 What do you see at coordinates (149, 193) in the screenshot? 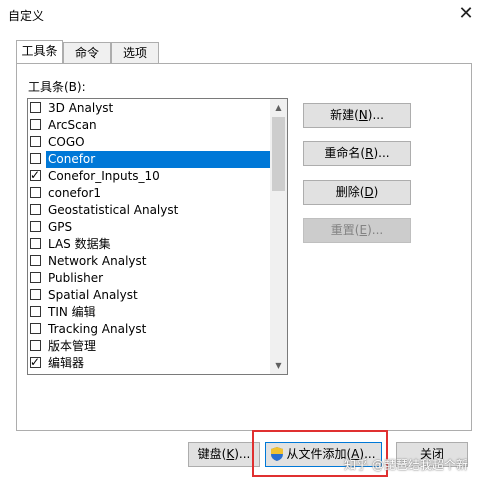
I see `toolbar-list-item: conefor1` at bounding box center [149, 193].